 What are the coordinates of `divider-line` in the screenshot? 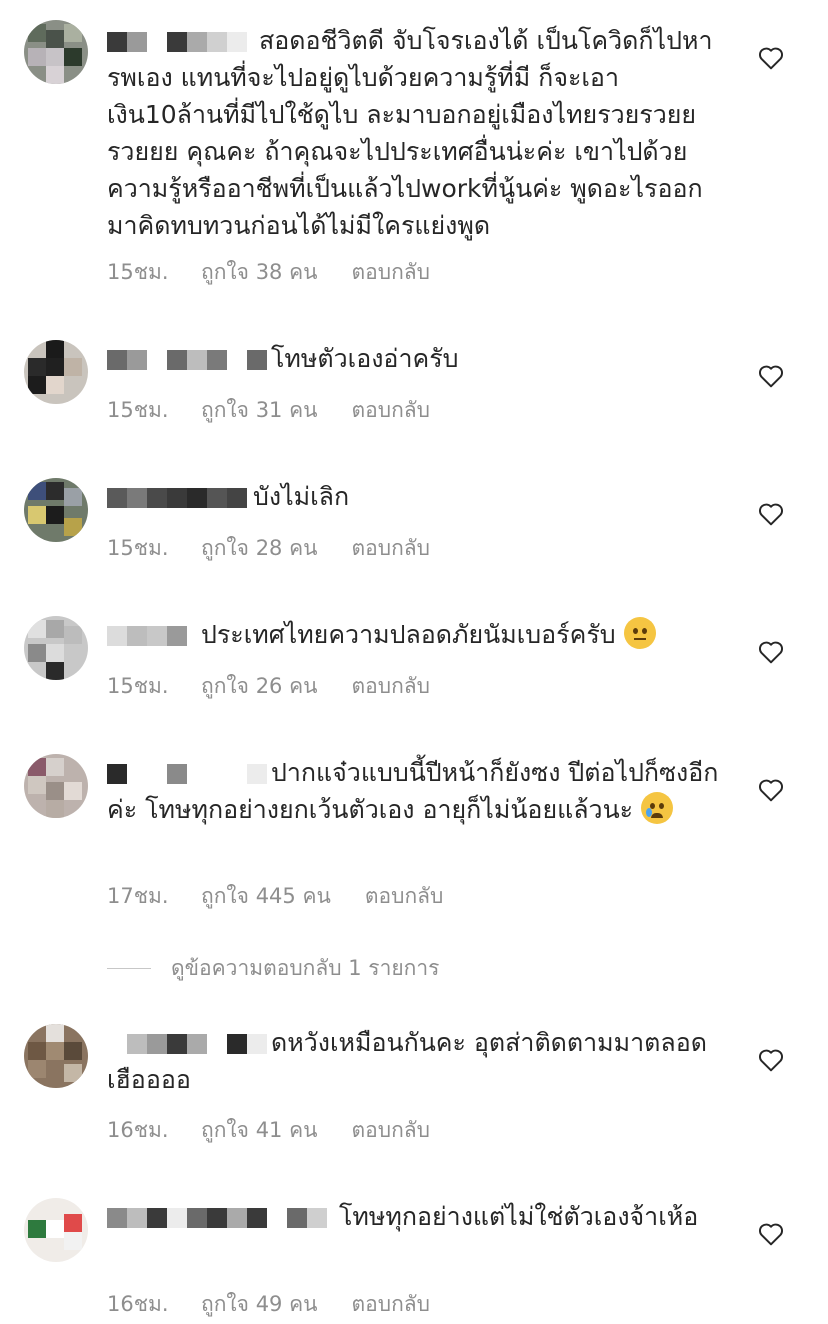 It's located at (129, 968).